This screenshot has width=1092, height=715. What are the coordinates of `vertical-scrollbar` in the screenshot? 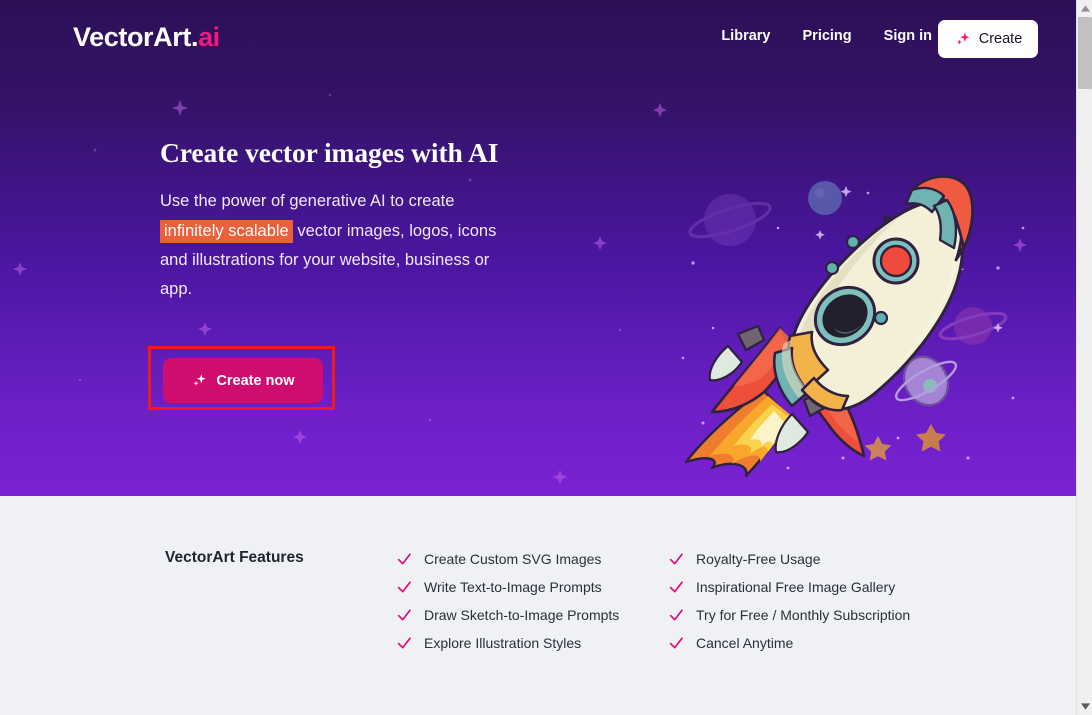 It's located at (1084, 357).